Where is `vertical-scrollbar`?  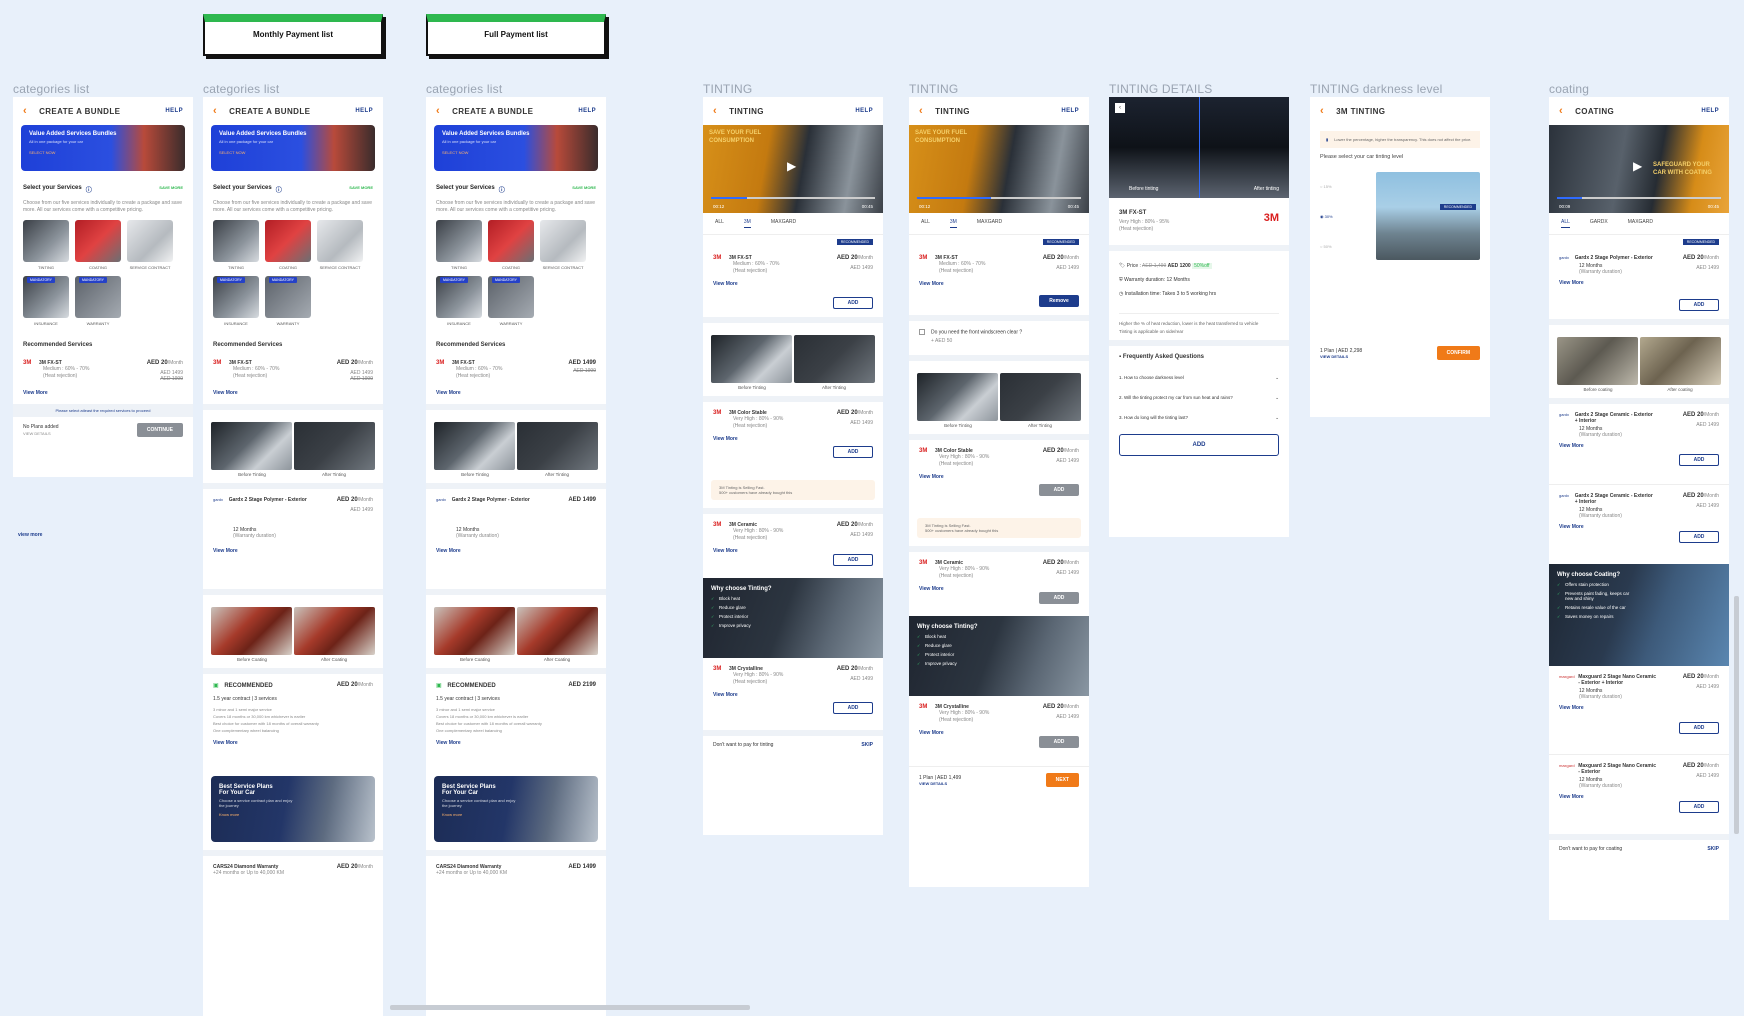 vertical-scrollbar is located at coordinates (1736, 715).